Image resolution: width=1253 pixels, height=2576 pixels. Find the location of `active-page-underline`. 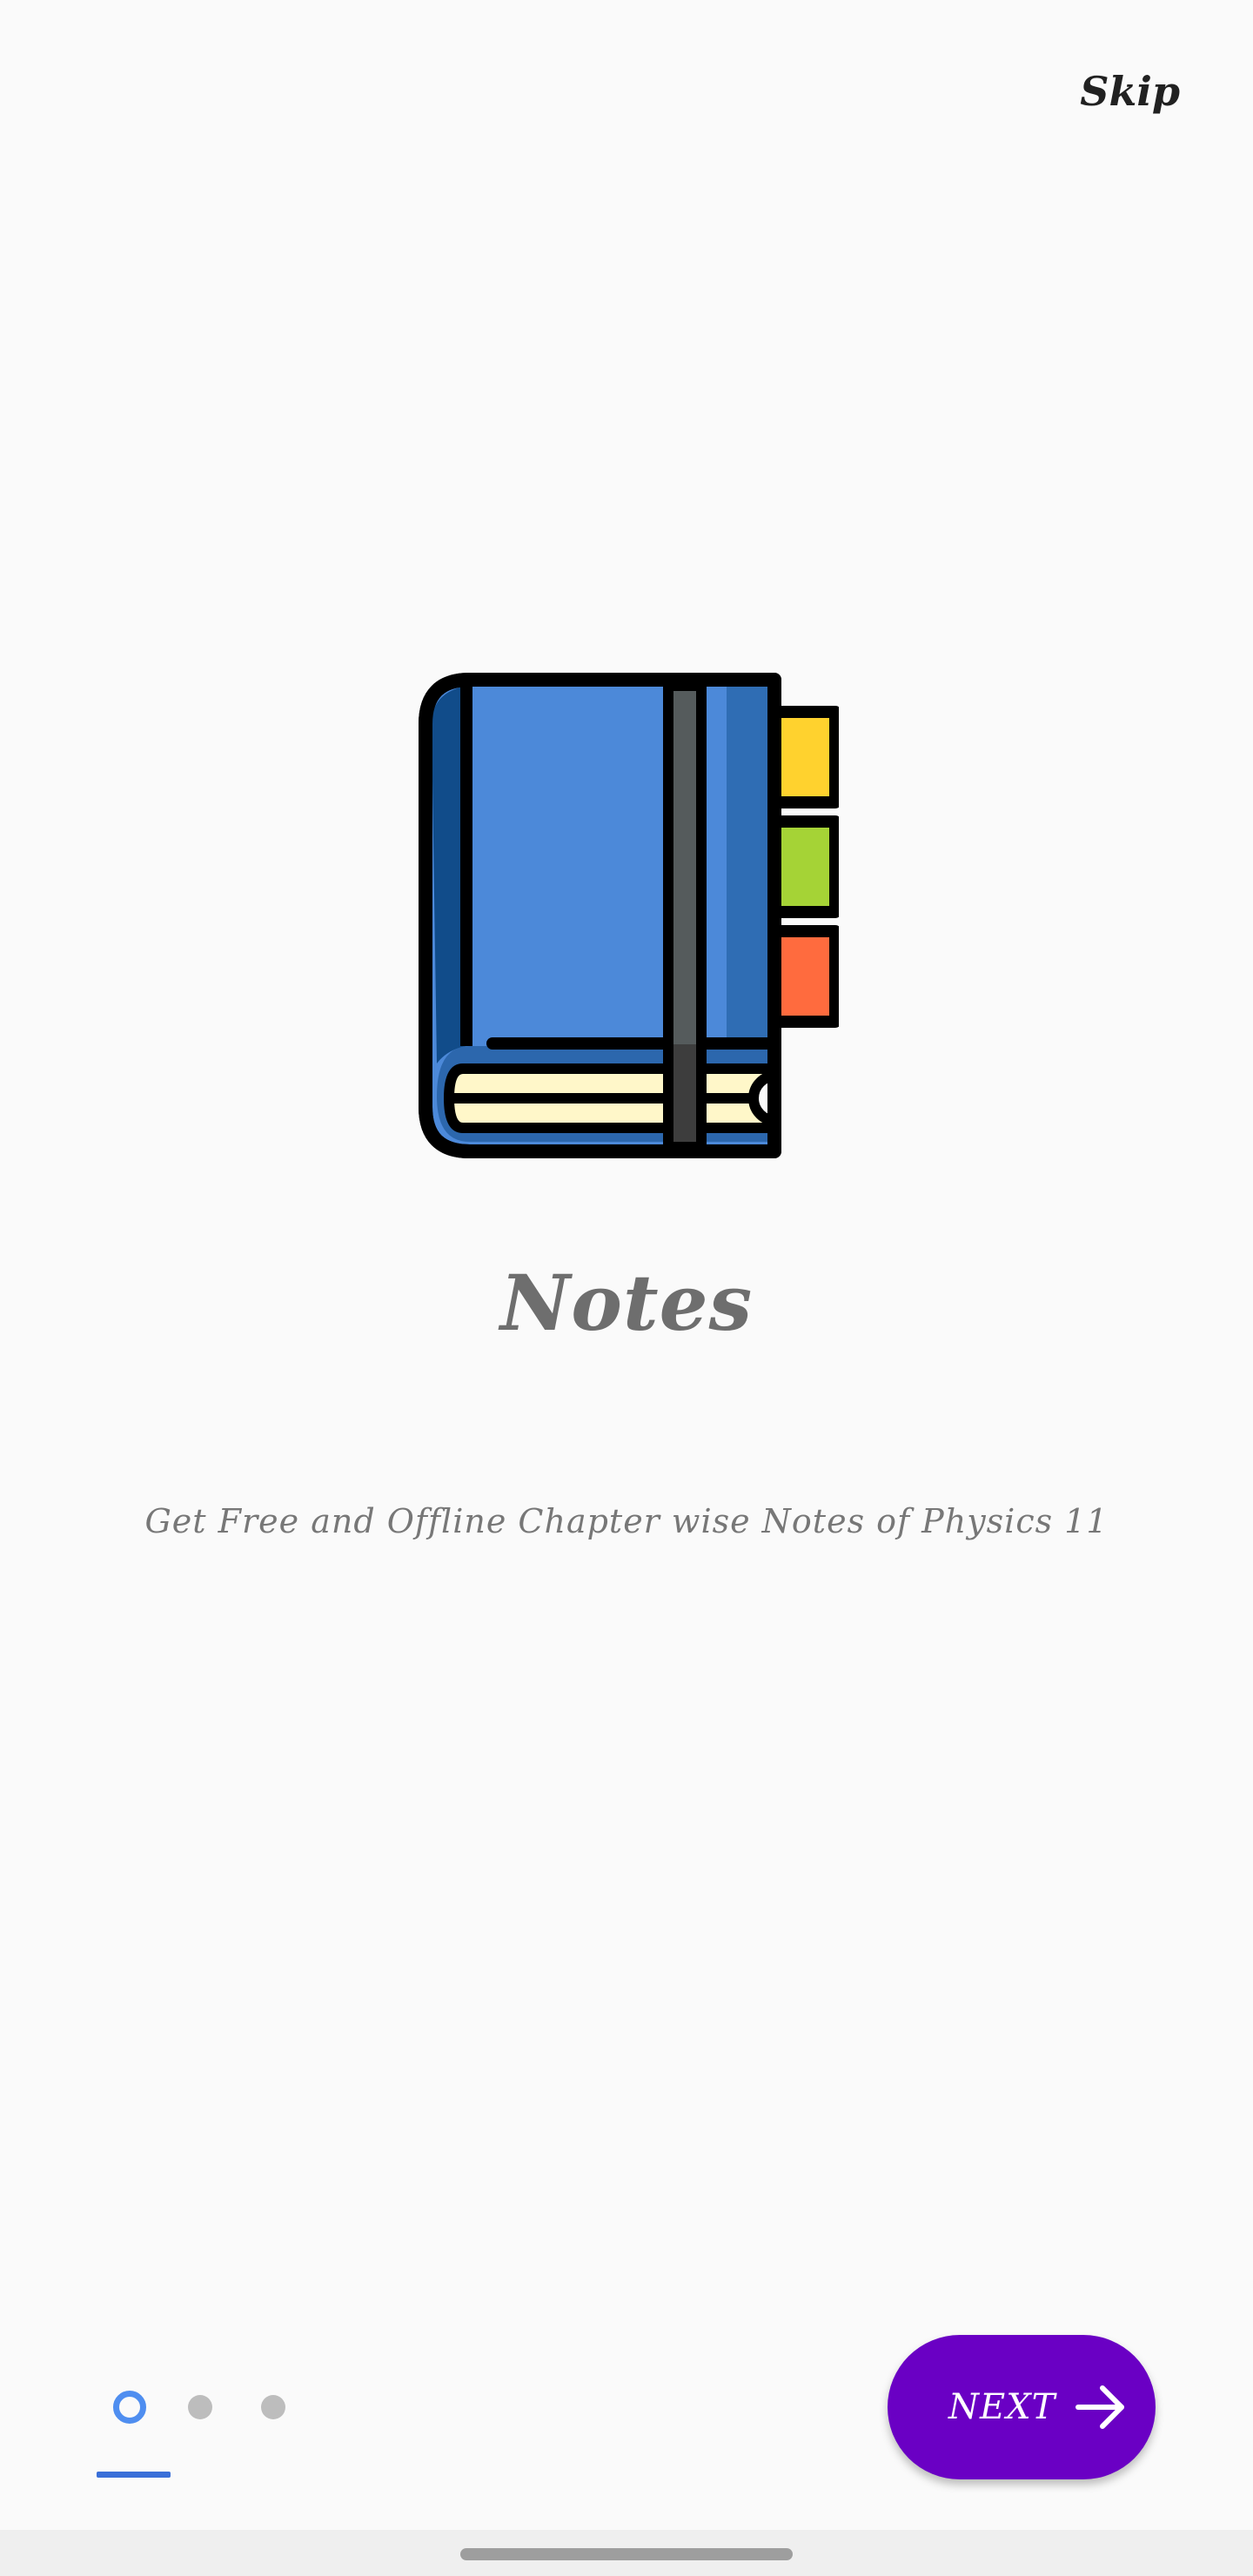

active-page-underline is located at coordinates (134, 2475).